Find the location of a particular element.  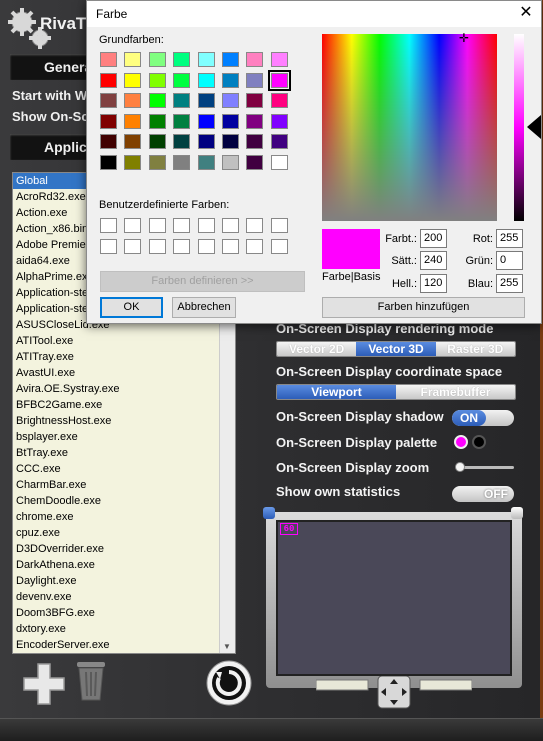

luminance-arrow-icon is located at coordinates (534, 127).